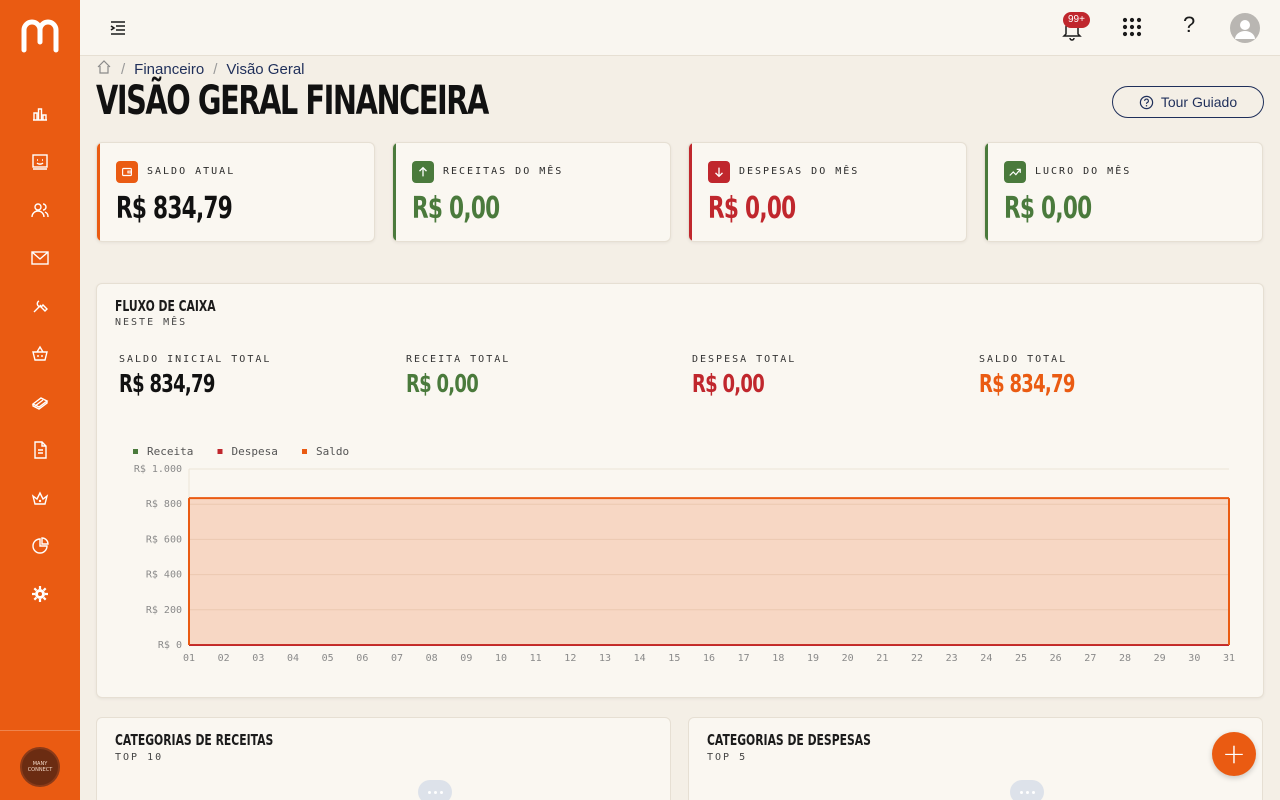 The width and height of the screenshot is (1280, 800). What do you see at coordinates (235, 192) in the screenshot?
I see `summary-card: SALDO ATUAL R$ 834,79` at bounding box center [235, 192].